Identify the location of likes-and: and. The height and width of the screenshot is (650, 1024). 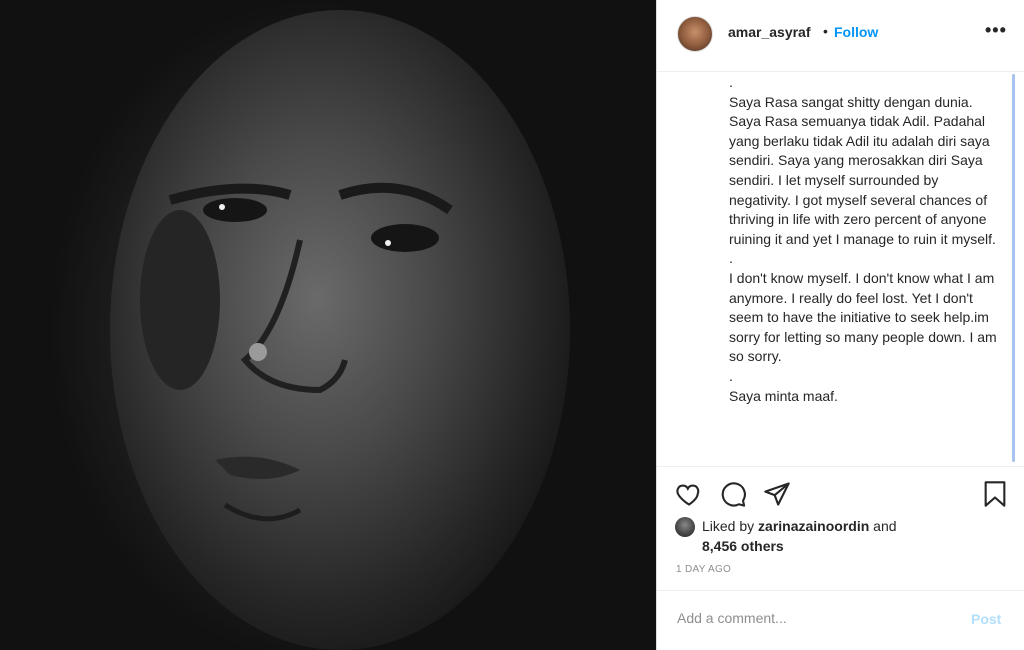
(885, 526).